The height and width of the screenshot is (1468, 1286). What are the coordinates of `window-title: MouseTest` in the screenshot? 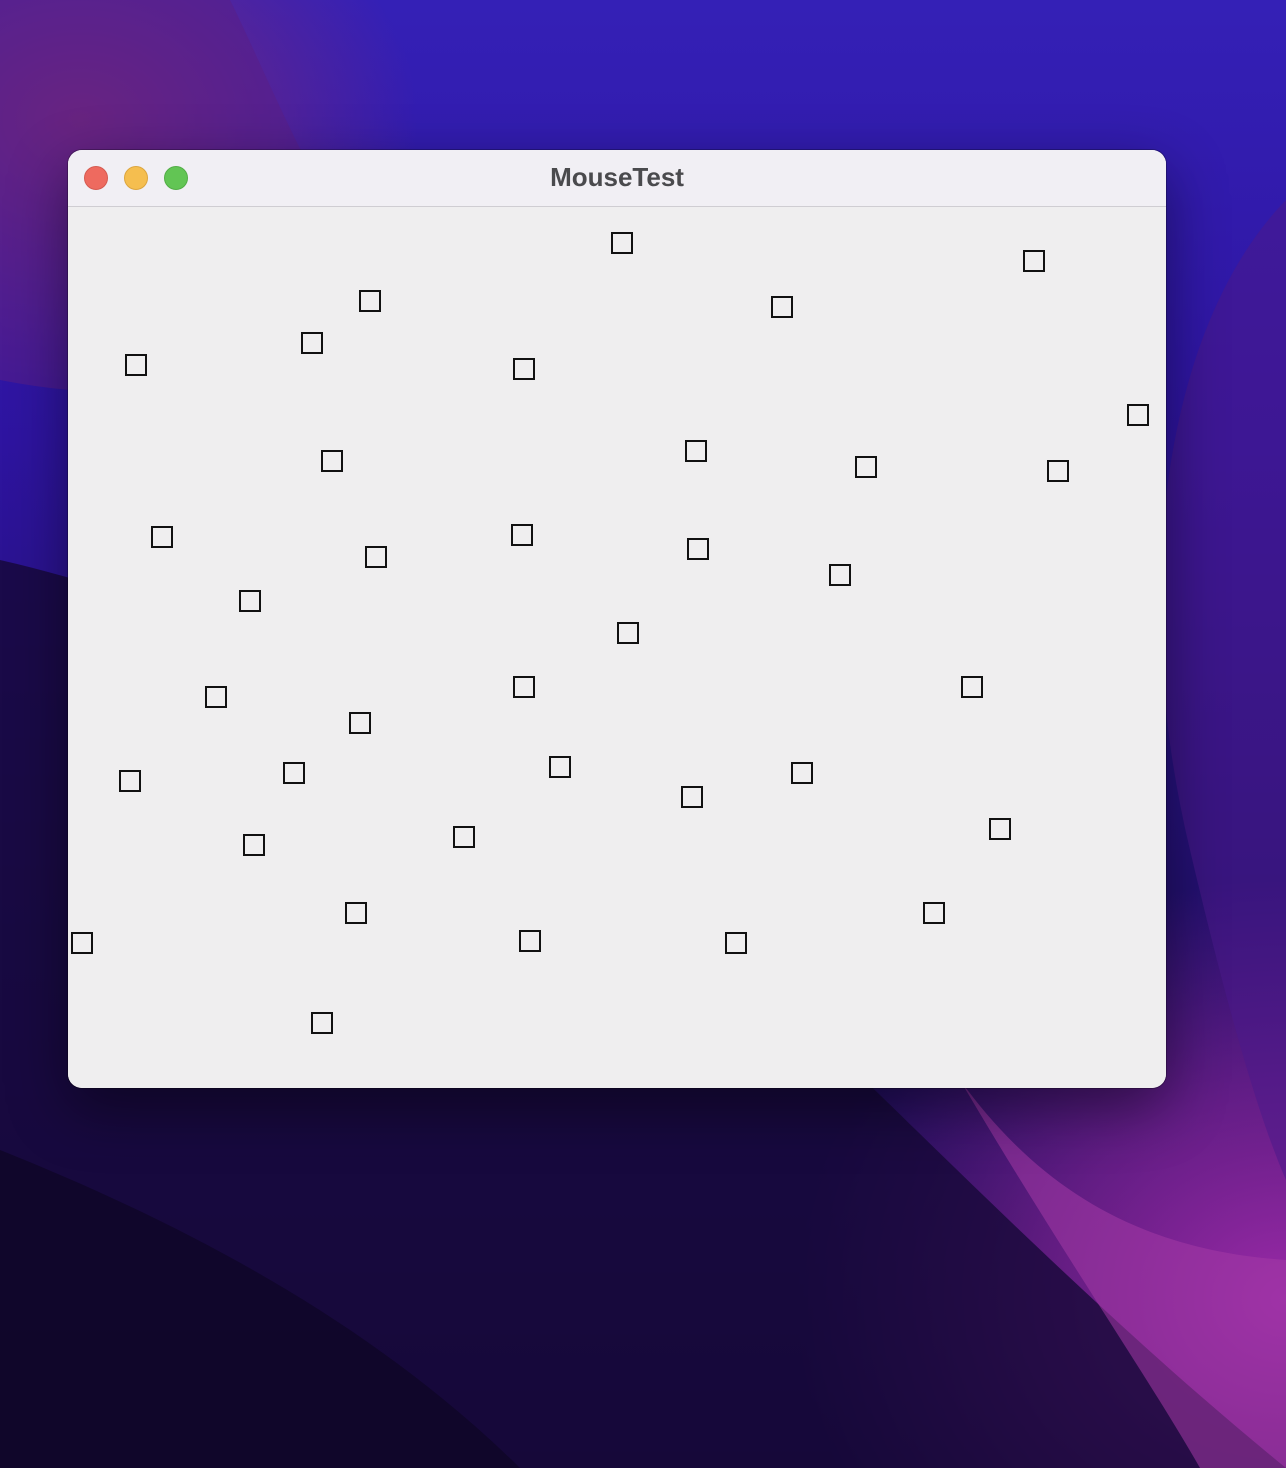 It's located at (617, 177).